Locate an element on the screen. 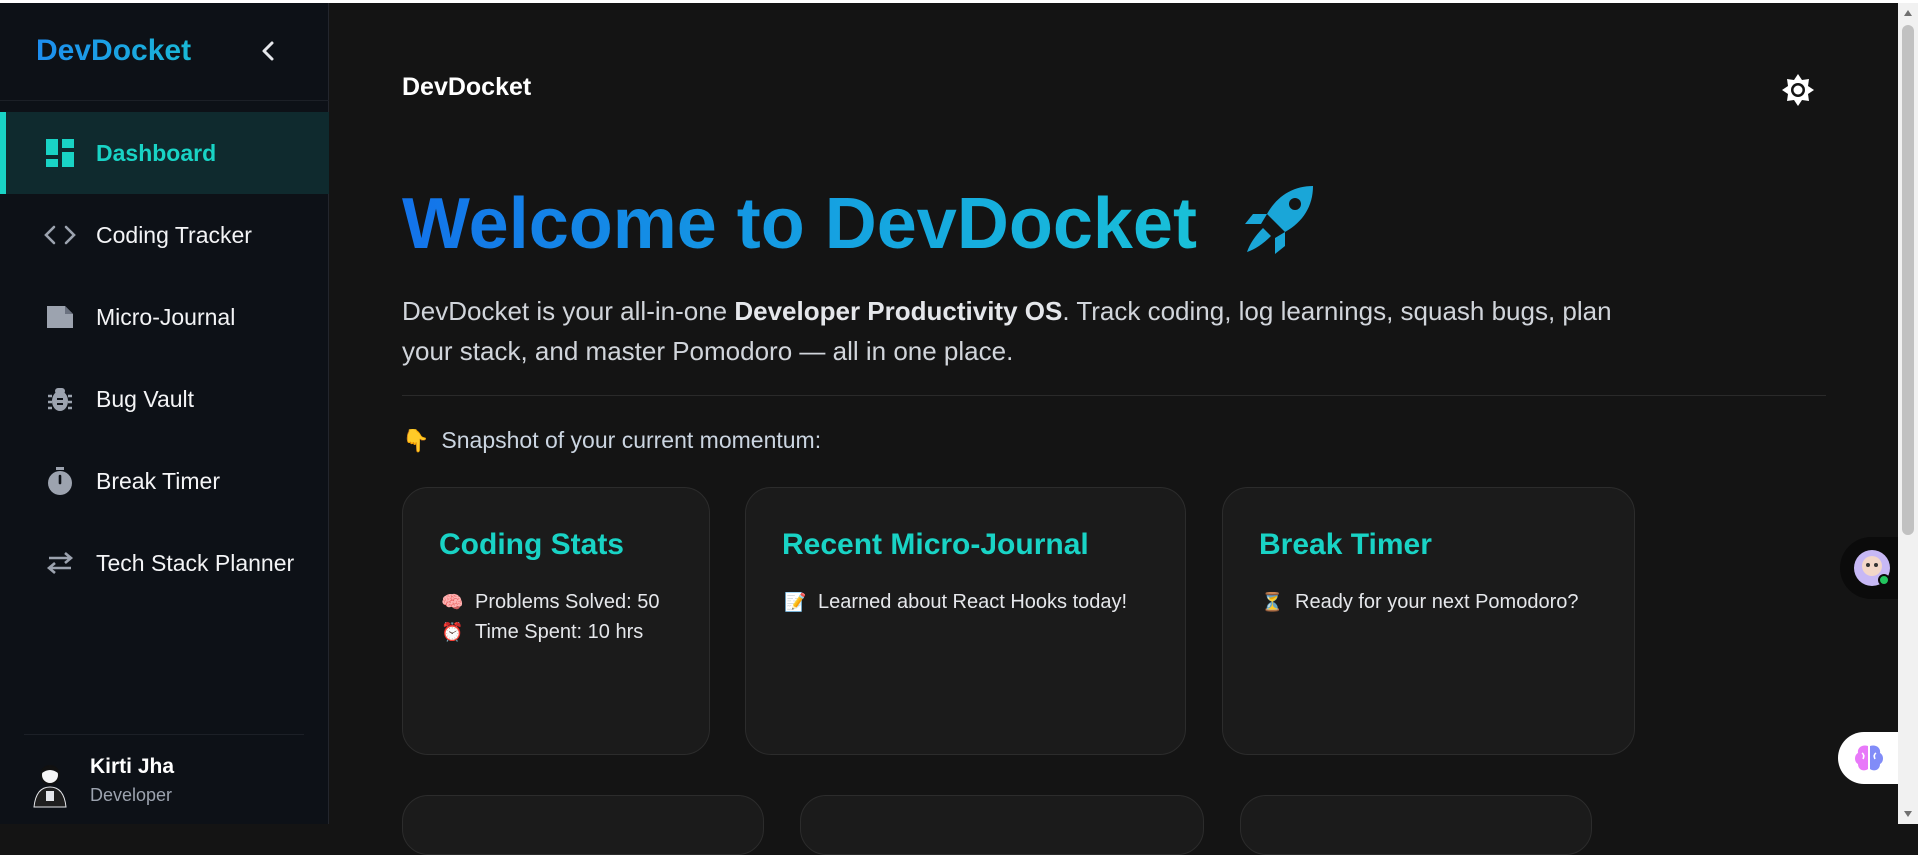 The height and width of the screenshot is (855, 1918). brand-logo: DevDocket is located at coordinates (113, 51).